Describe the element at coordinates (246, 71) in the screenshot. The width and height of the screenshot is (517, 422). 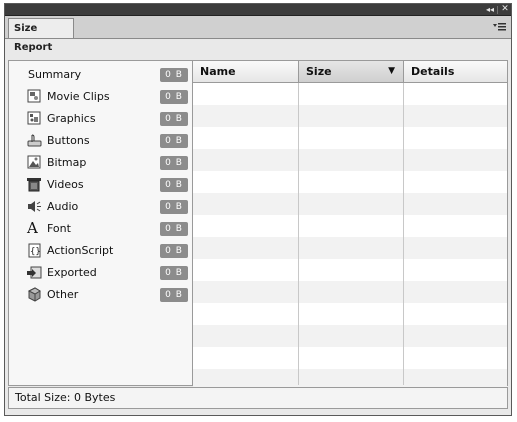
I see `column-header-name: Name` at that location.